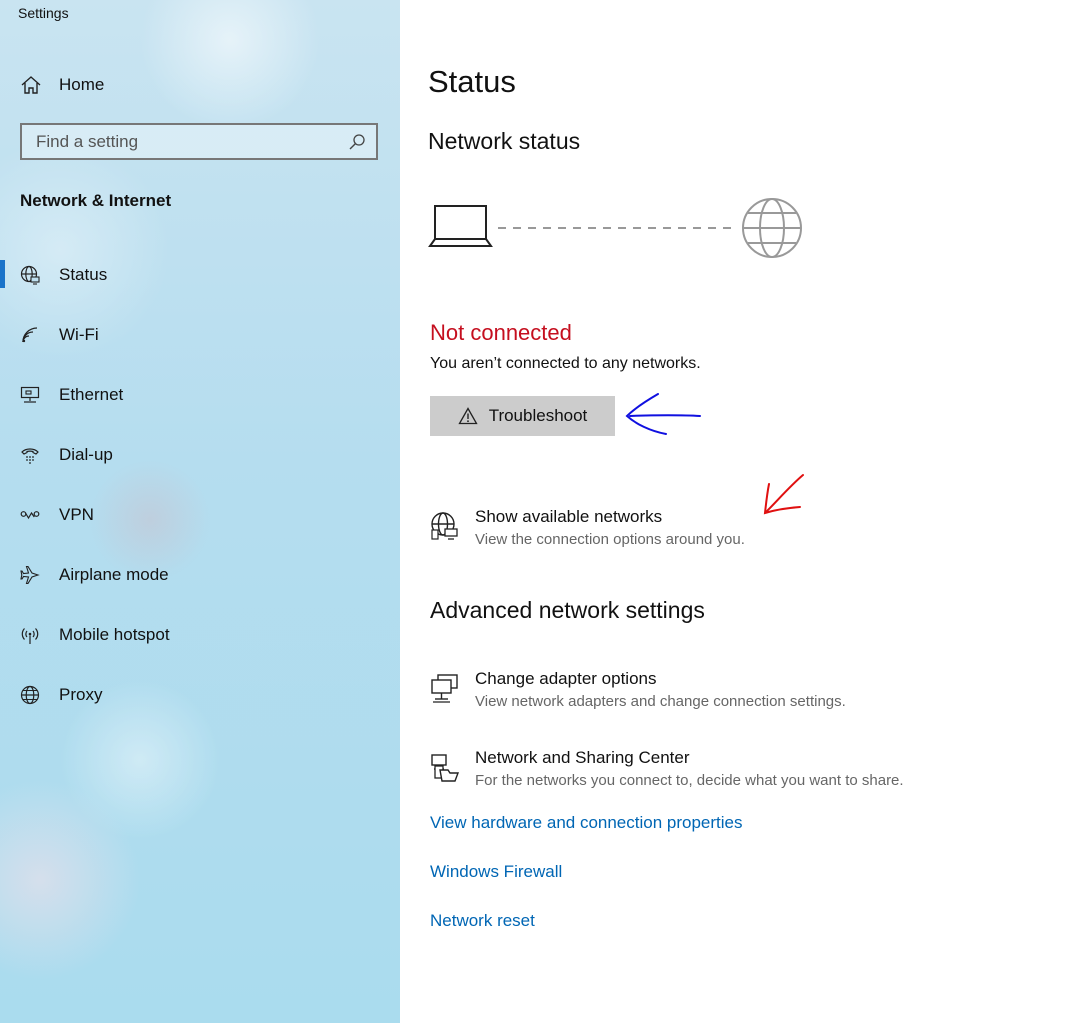 The height and width of the screenshot is (1023, 1075). I want to click on sharing-center-icon, so click(445, 768).